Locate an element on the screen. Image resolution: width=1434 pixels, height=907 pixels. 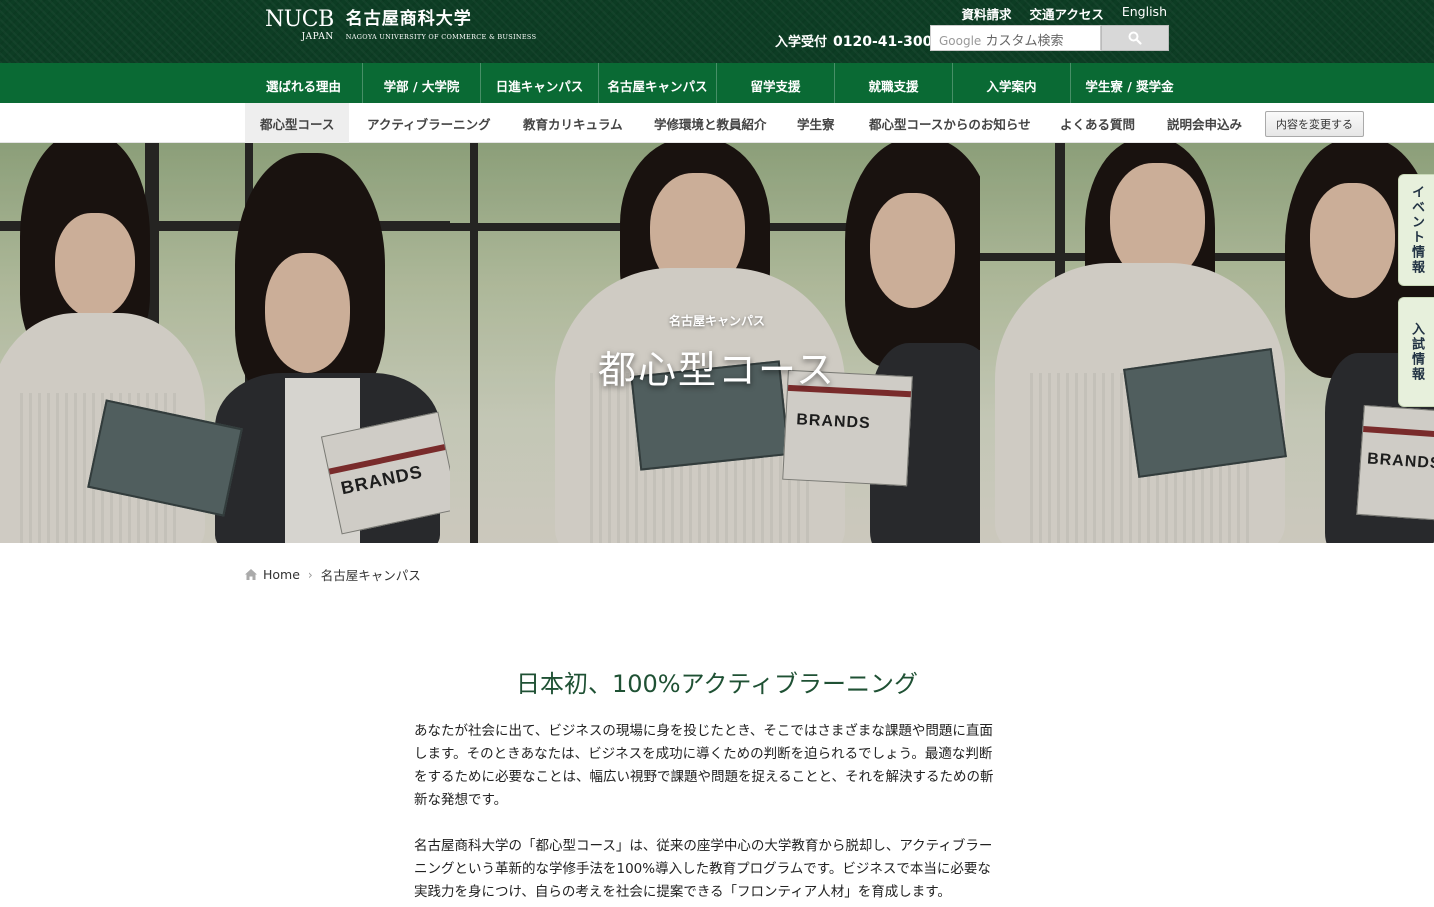
nav-faculties: 学部 / 大学院 is located at coordinates (421, 83).